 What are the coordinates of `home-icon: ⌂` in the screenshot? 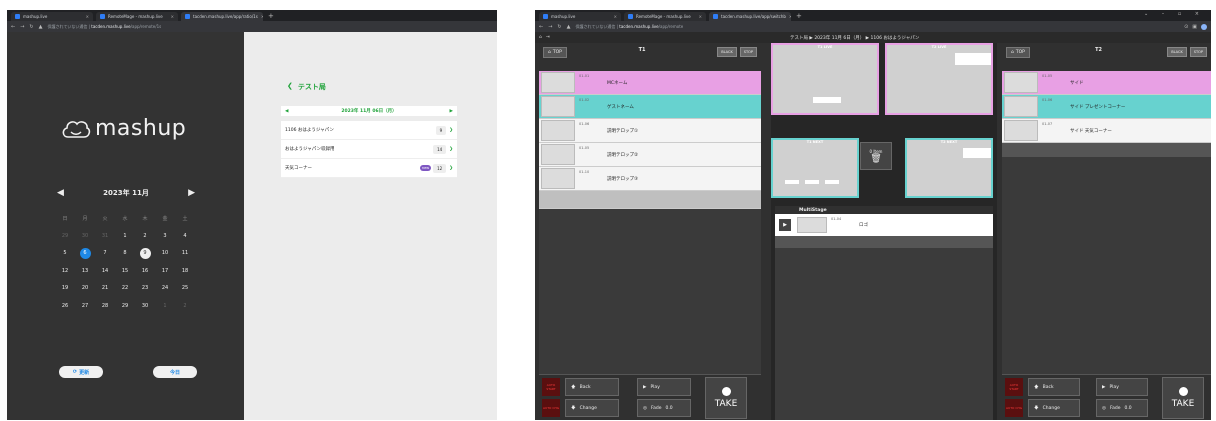 It's located at (540, 37).